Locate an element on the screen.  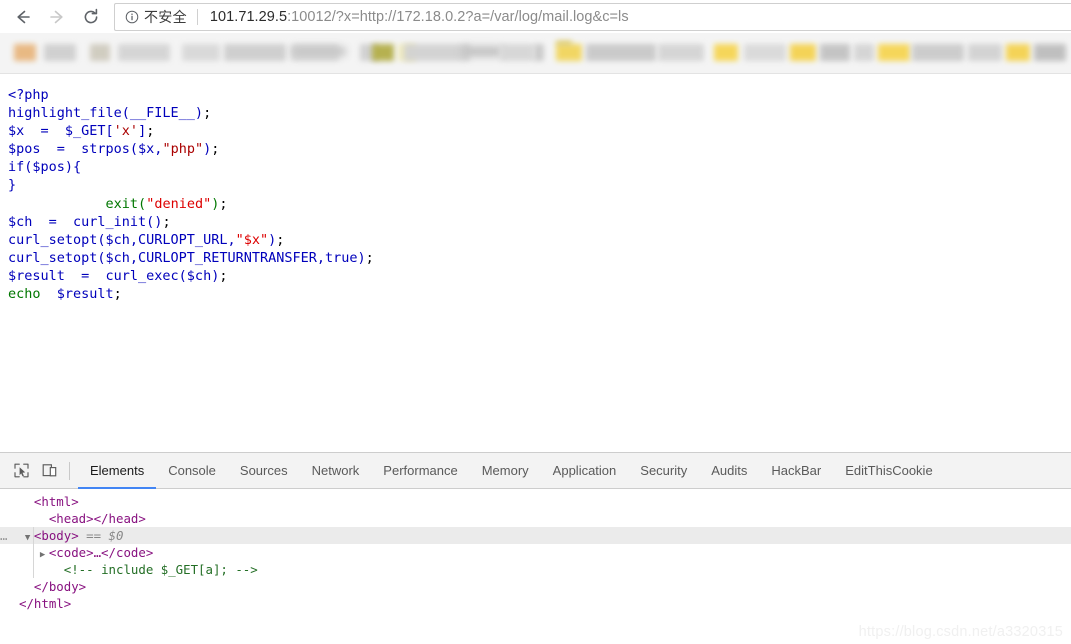
bookmarks-bar is located at coordinates (535, 53).